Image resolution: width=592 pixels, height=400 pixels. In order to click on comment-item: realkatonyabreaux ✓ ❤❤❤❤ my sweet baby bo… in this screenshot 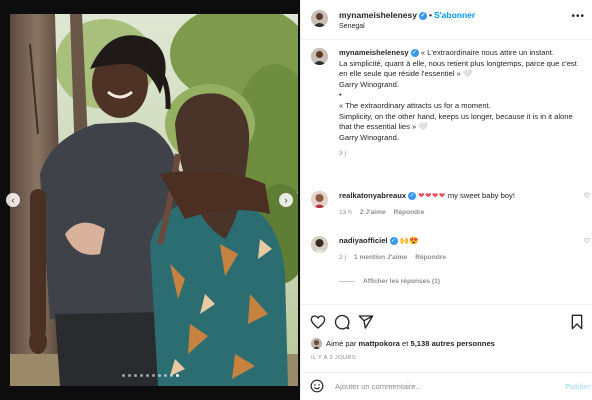, I will do `click(451, 203)`.